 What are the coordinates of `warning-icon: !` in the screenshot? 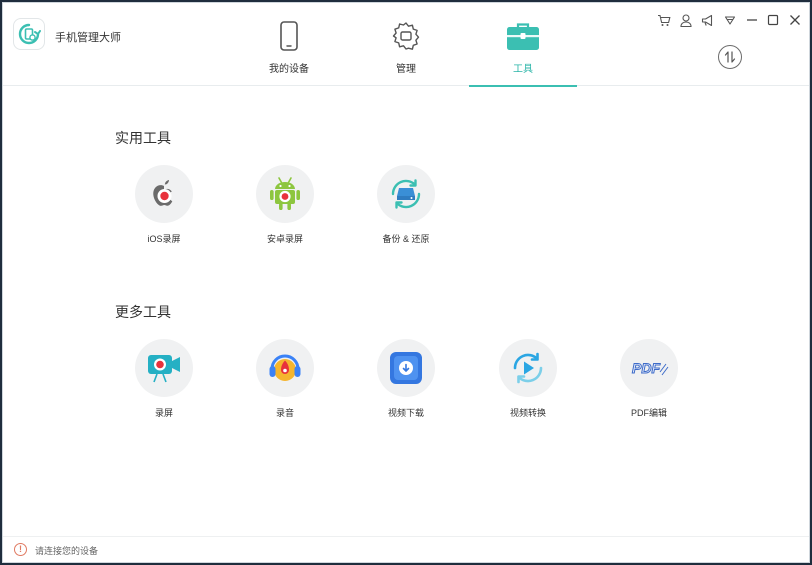 It's located at (20, 549).